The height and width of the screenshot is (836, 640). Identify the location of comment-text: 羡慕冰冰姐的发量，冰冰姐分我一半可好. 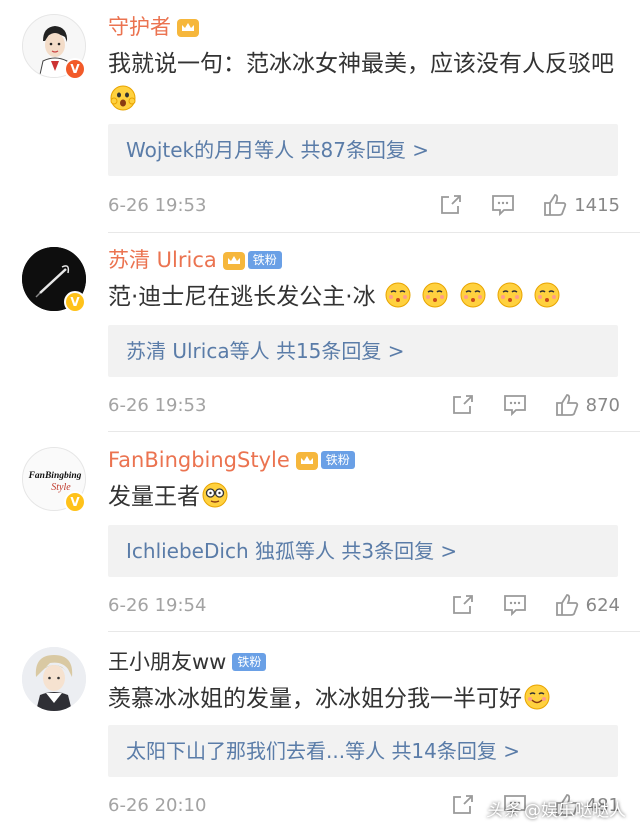
(363, 699).